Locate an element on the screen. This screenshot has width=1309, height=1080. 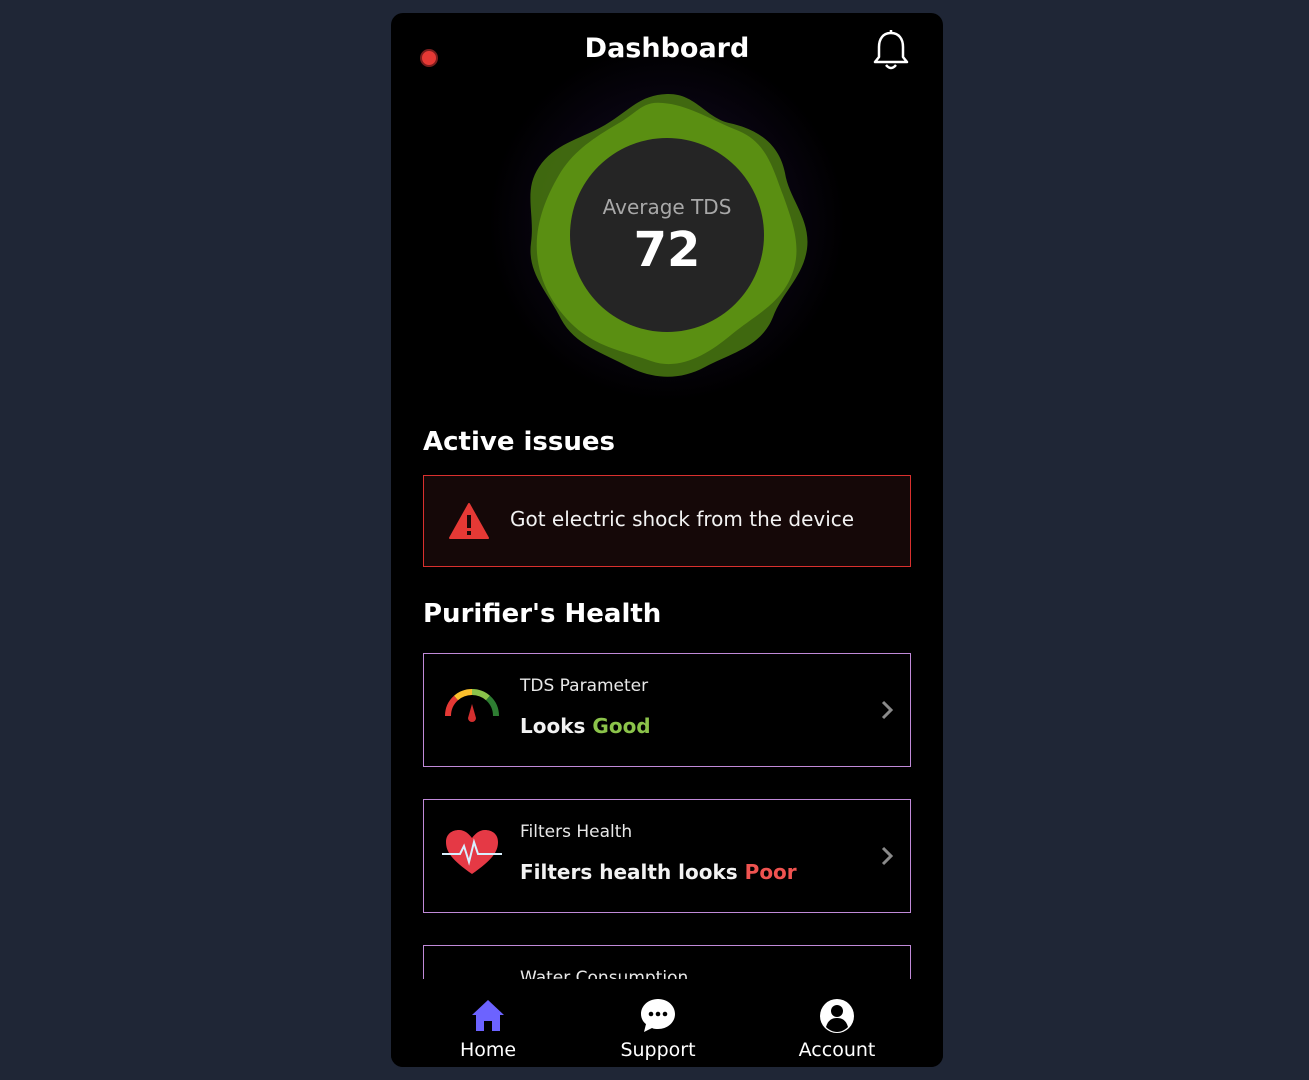
bell-icon is located at coordinates (891, 51).